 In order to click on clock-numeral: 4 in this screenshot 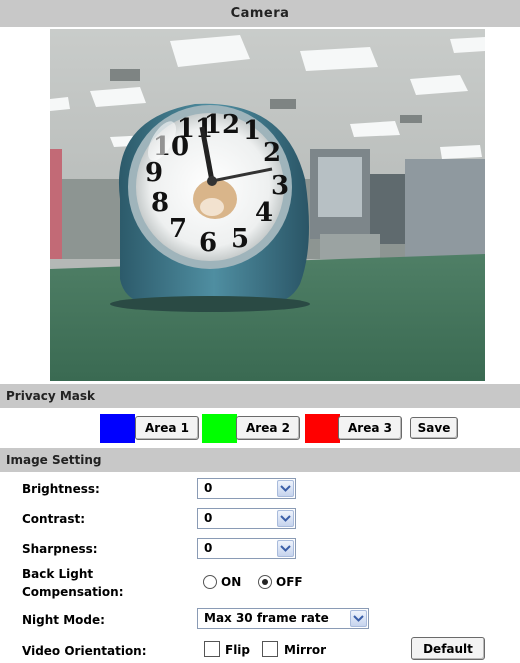, I will do `click(264, 213)`.